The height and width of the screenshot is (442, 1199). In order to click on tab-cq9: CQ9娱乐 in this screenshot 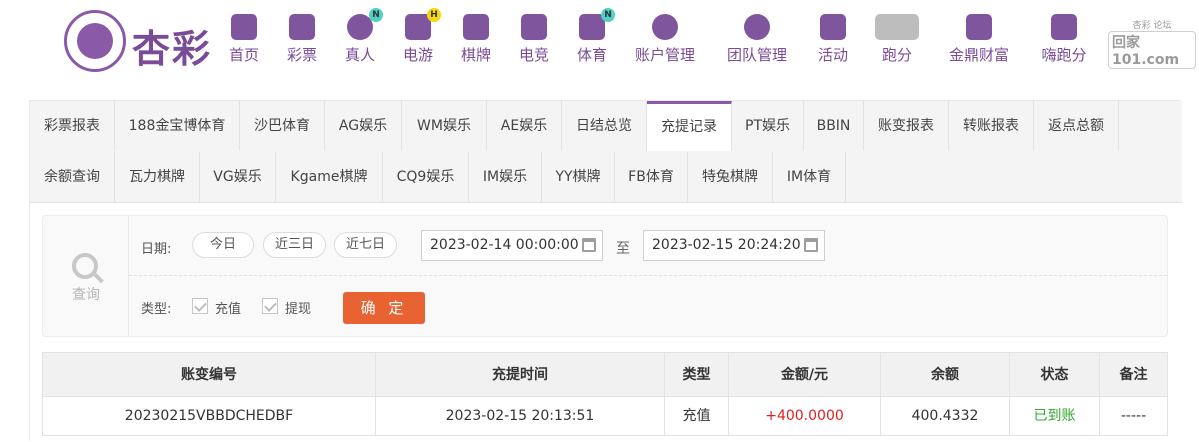, I will do `click(426, 177)`.